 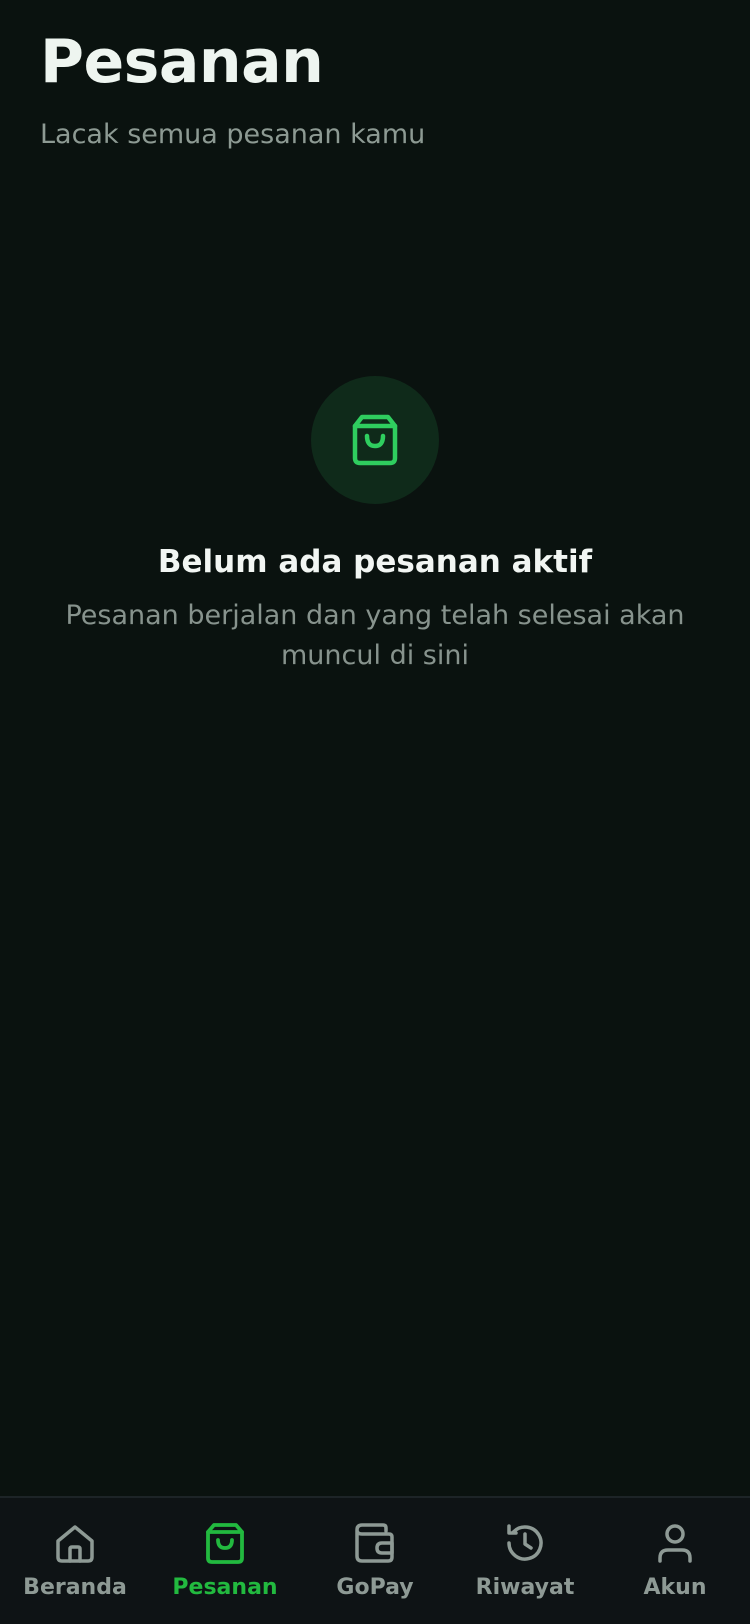 What do you see at coordinates (75, 1543) in the screenshot?
I see `home-icon` at bounding box center [75, 1543].